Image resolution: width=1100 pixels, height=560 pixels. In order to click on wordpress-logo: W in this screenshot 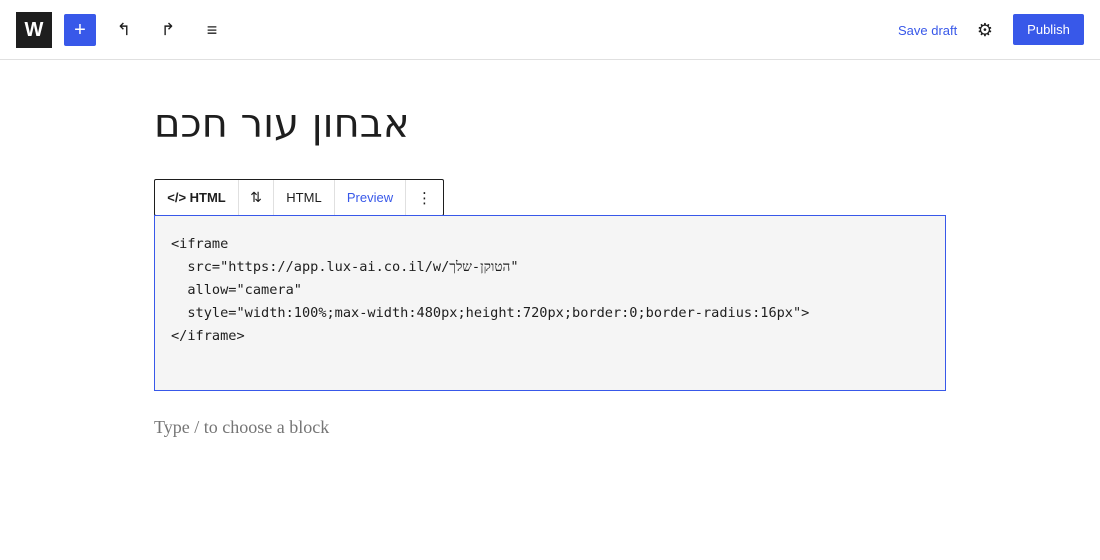, I will do `click(34, 30)`.